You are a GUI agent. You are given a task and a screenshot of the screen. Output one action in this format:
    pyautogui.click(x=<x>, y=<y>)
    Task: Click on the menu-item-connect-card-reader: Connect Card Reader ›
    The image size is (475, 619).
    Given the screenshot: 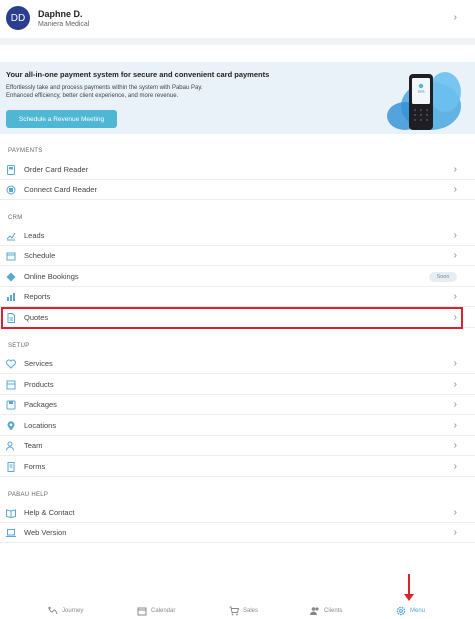 What is the action you would take?
    pyautogui.click(x=237, y=190)
    